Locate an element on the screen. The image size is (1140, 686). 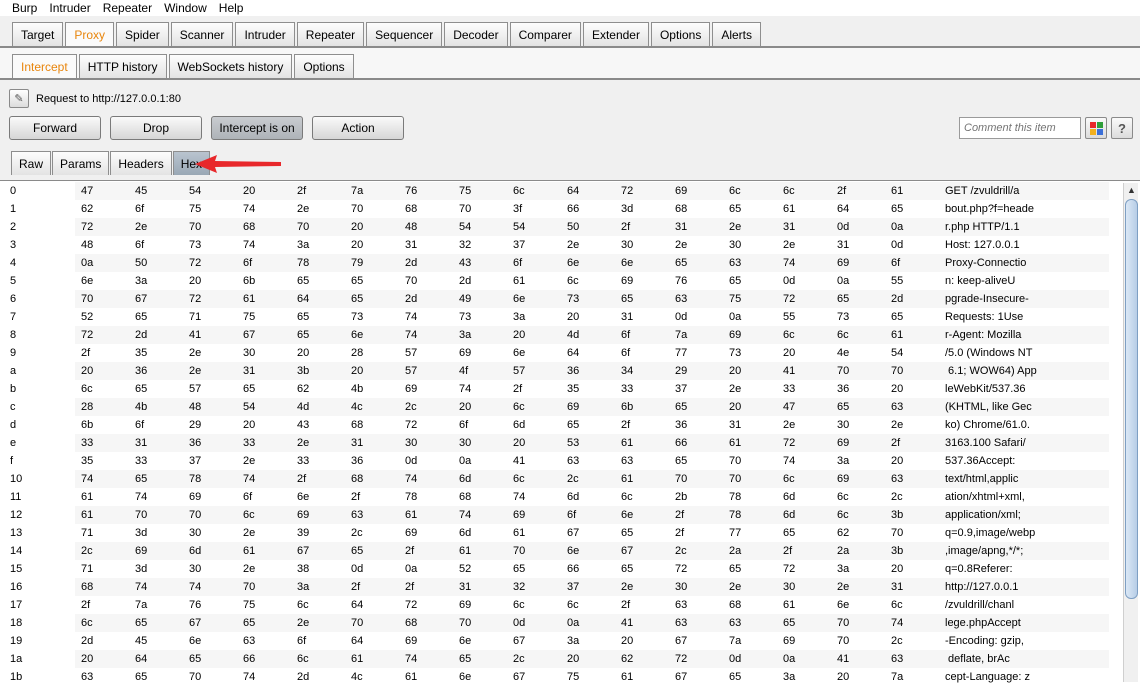
tab-sequencer: Sequencer is located at coordinates (404, 34).